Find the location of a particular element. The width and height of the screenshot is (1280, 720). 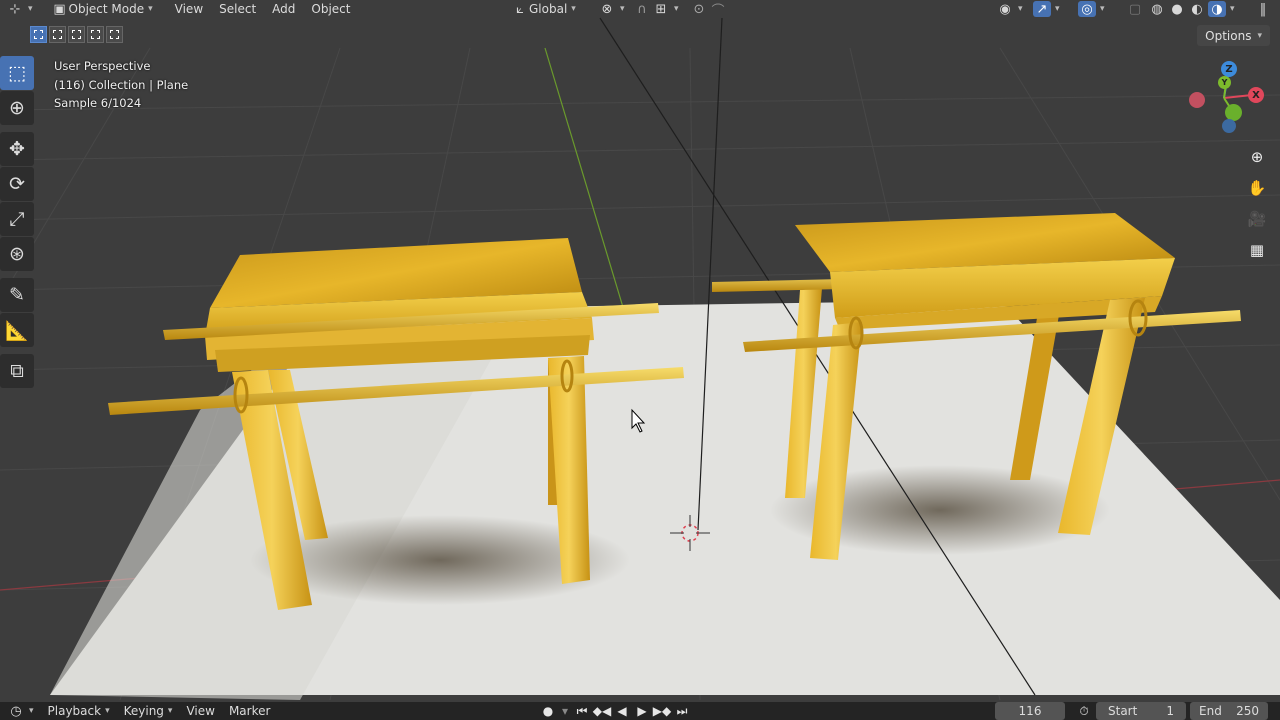

select-invert-button is located at coordinates (95, 34).